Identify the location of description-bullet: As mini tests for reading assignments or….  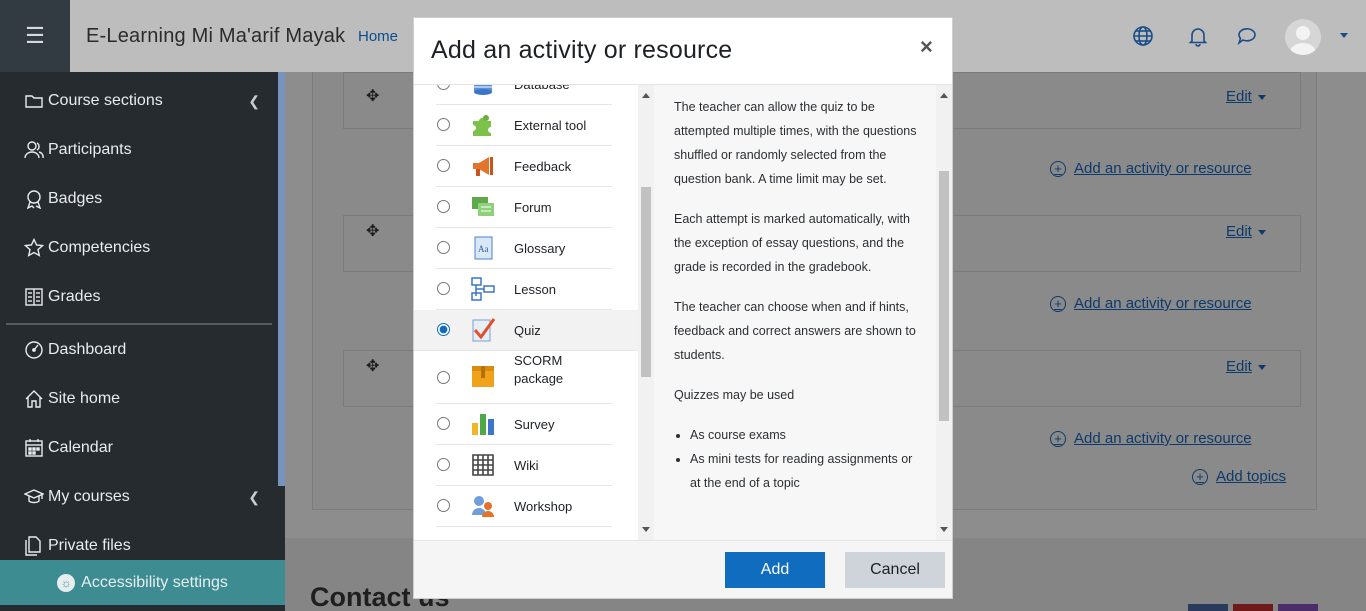
(805, 471).